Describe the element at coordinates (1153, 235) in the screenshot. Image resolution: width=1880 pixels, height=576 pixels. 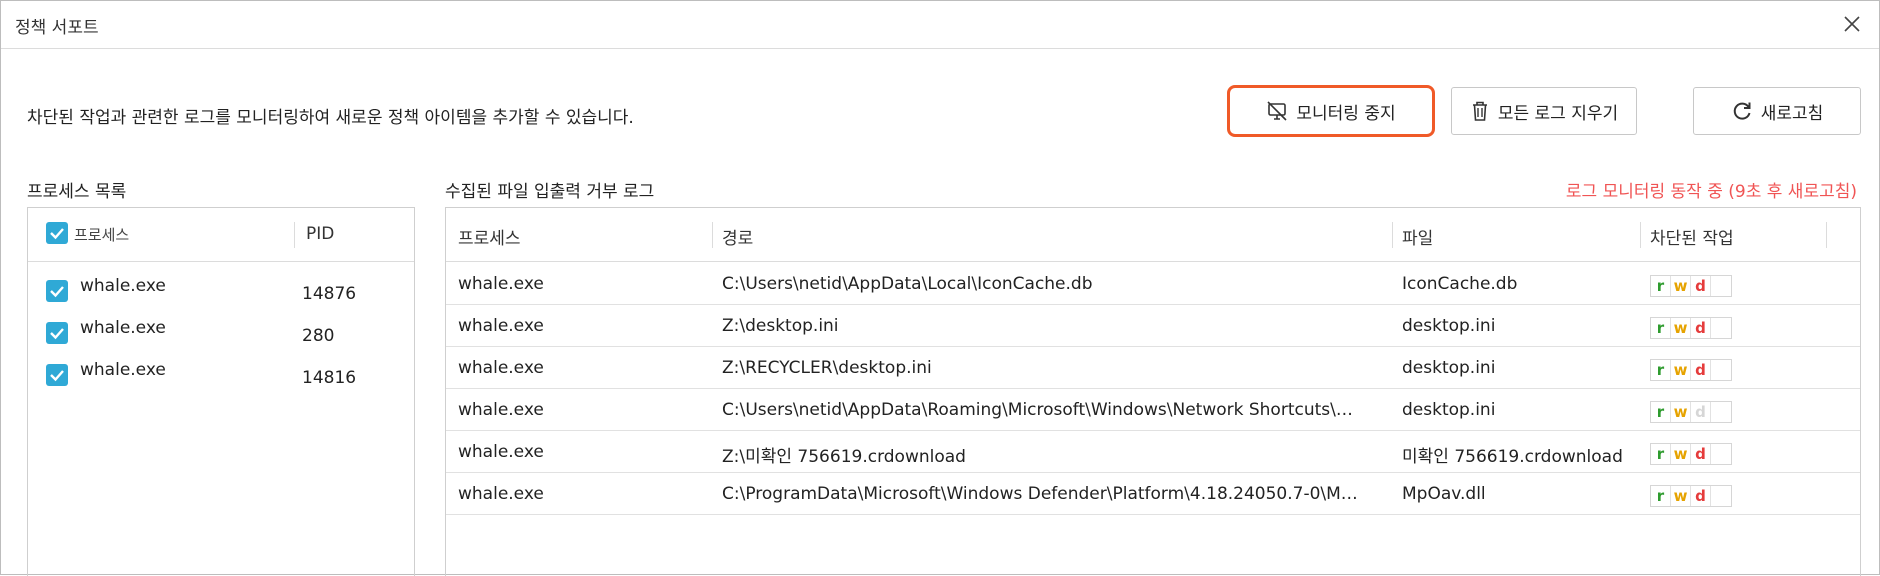
I see `log-list-header: 프로세스 경로 파일 차단된 작업` at that location.